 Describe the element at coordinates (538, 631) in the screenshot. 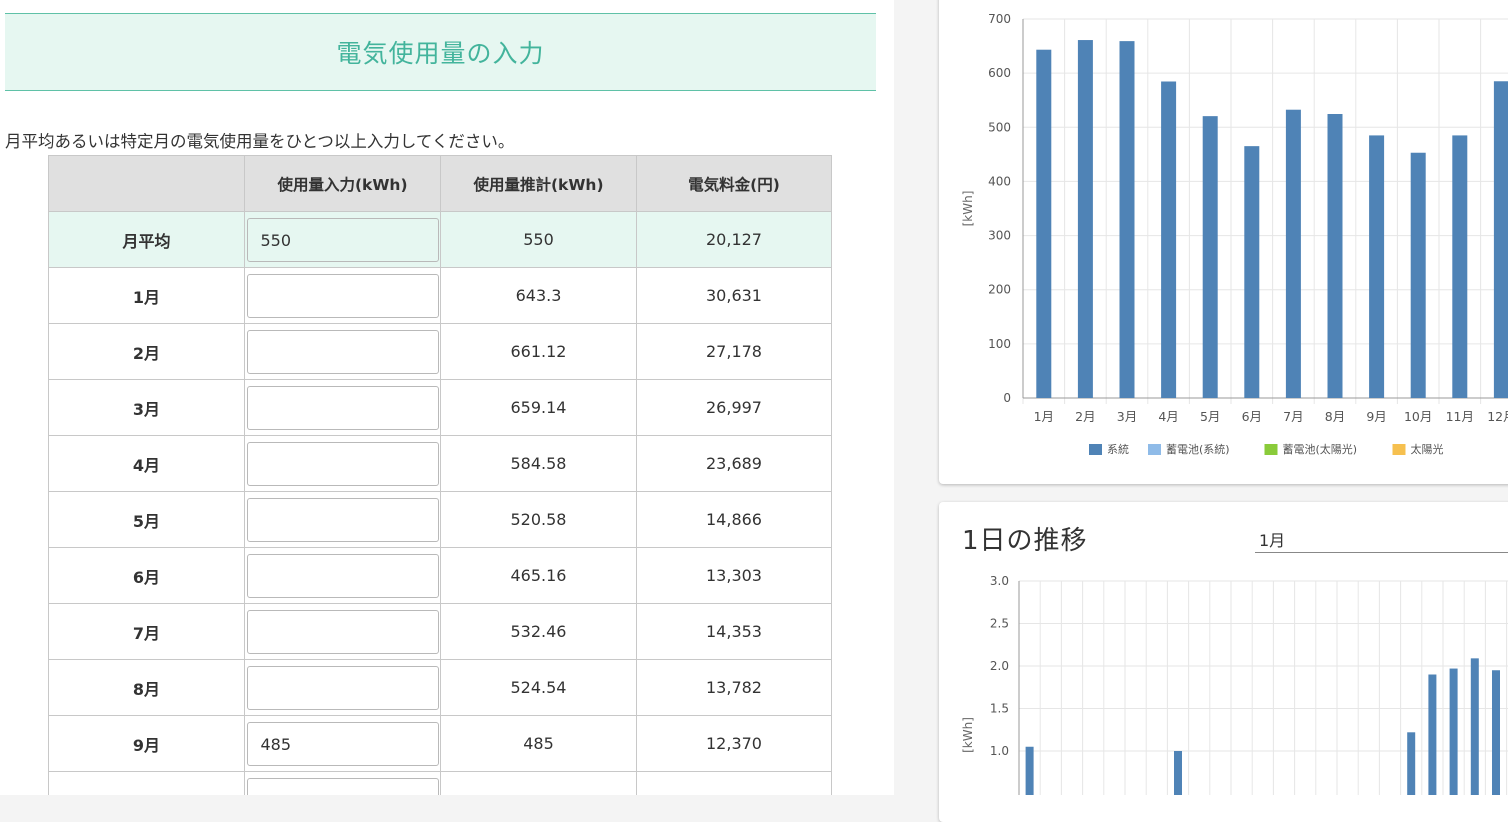

I see `estimate-value: 532.46` at that location.